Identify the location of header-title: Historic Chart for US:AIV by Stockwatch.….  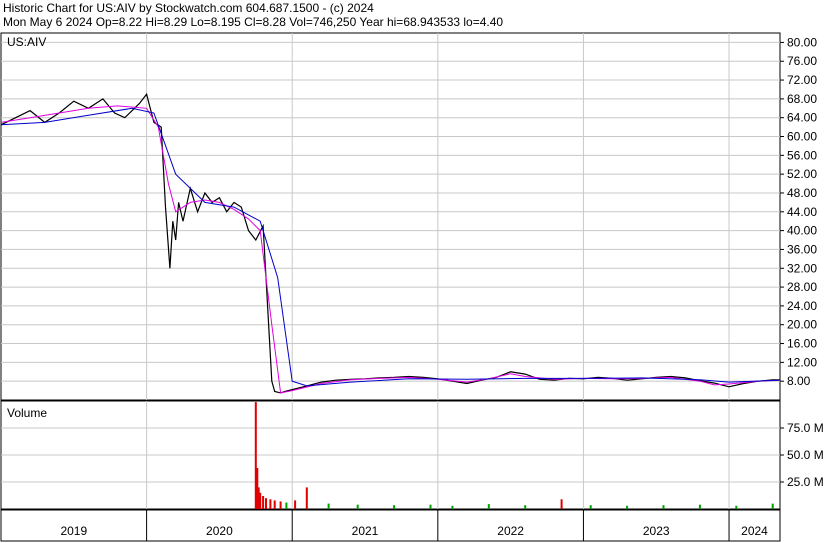
(188, 8).